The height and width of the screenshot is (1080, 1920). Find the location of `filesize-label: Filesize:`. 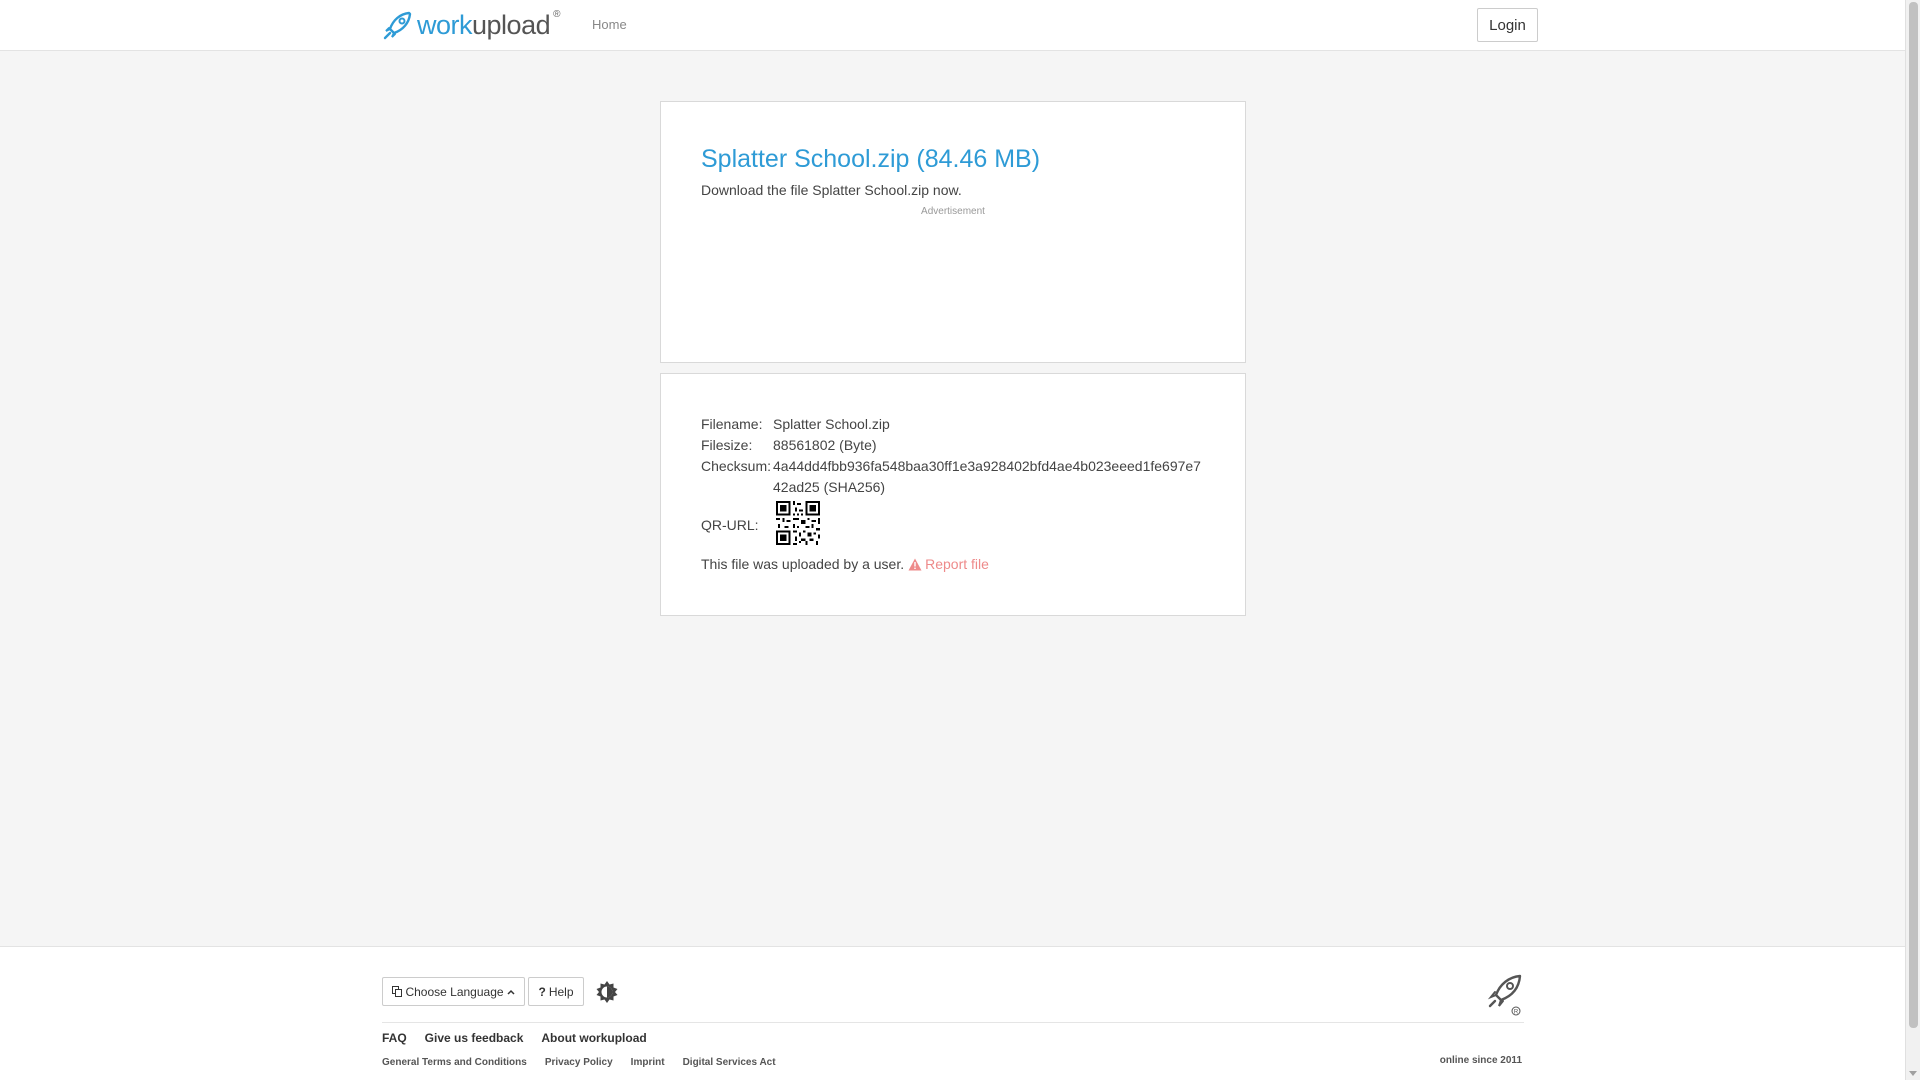

filesize-label: Filesize: is located at coordinates (727, 445).